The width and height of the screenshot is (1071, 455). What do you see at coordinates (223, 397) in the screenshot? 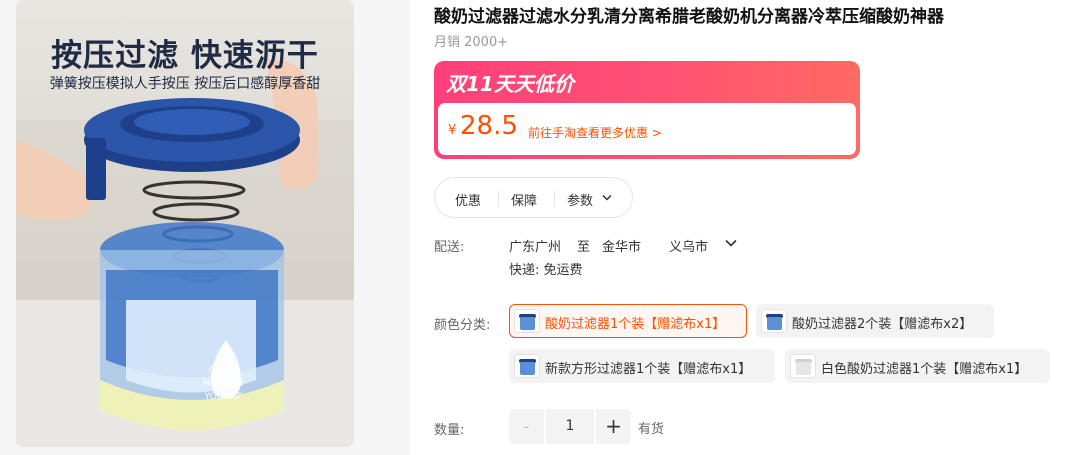
I see `cup-text-3: YOGURT` at bounding box center [223, 397].